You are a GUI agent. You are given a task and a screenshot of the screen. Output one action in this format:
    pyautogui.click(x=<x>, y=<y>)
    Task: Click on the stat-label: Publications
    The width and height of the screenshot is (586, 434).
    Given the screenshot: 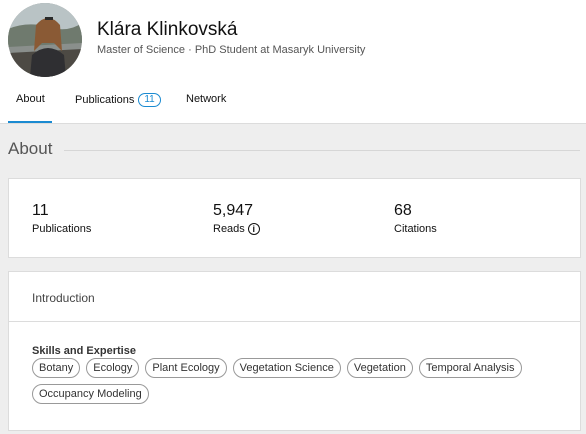 What is the action you would take?
    pyautogui.click(x=61, y=229)
    